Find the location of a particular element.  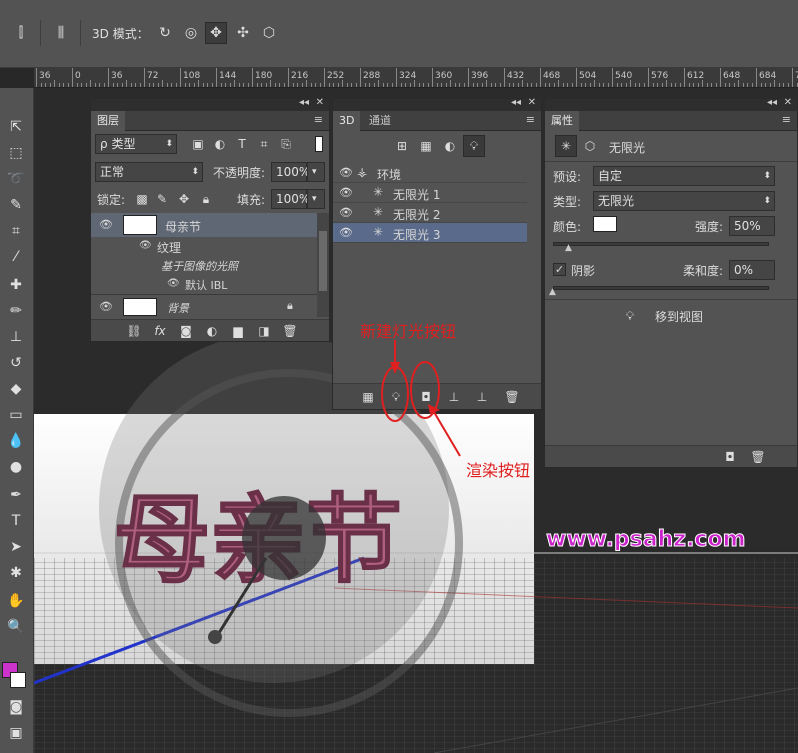

marquee-tool-icon: ⬚ is located at coordinates (16, 153).